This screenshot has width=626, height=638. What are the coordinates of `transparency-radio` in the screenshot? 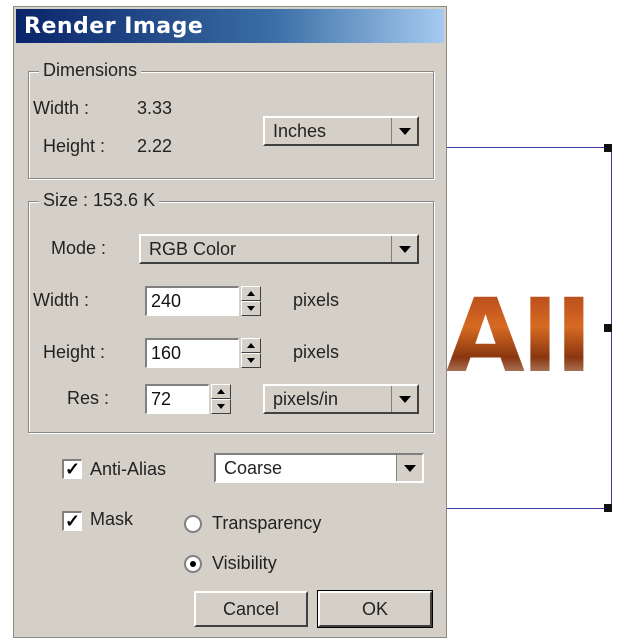 It's located at (193, 524).